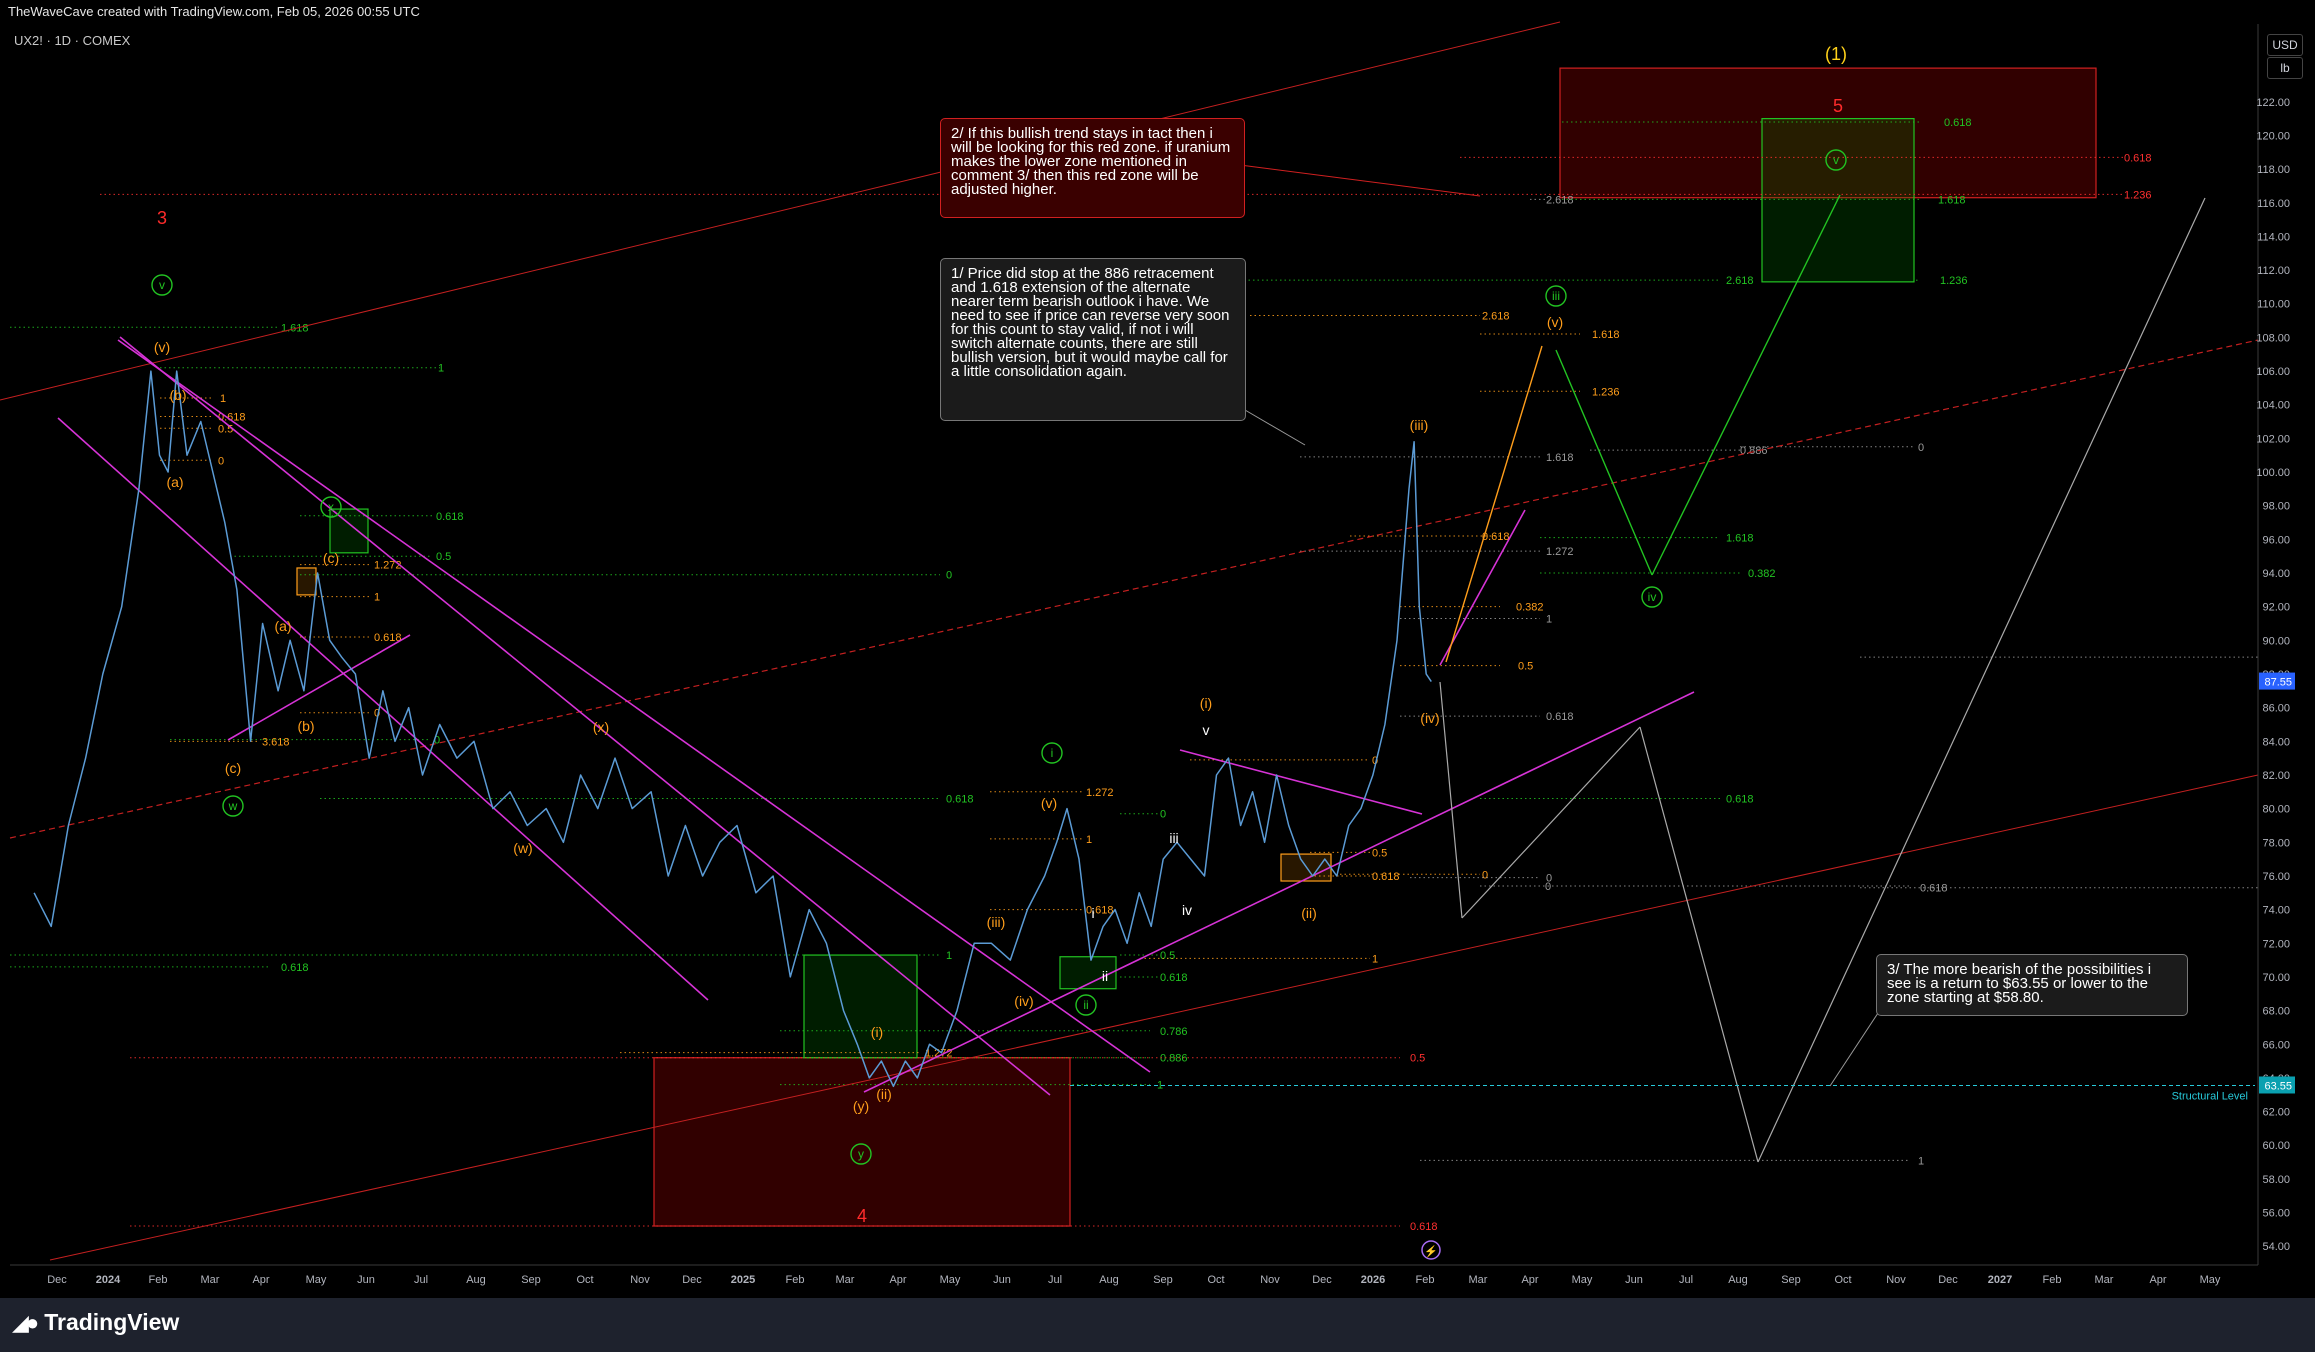 The image size is (2315, 1352). What do you see at coordinates (1740, 281) in the screenshot?
I see `fib-level-label: 2.618` at bounding box center [1740, 281].